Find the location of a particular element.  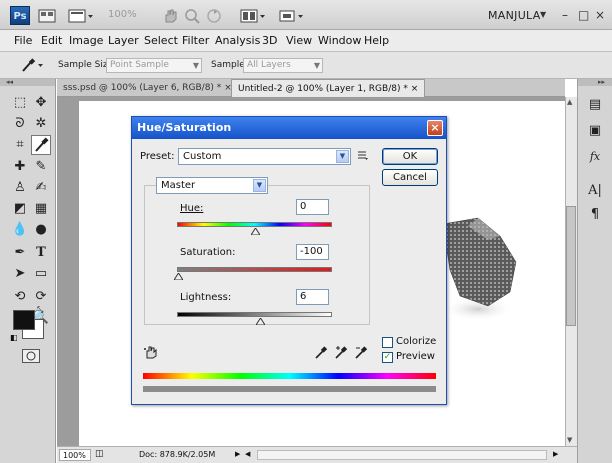

close-window-button: × is located at coordinates (600, 15).